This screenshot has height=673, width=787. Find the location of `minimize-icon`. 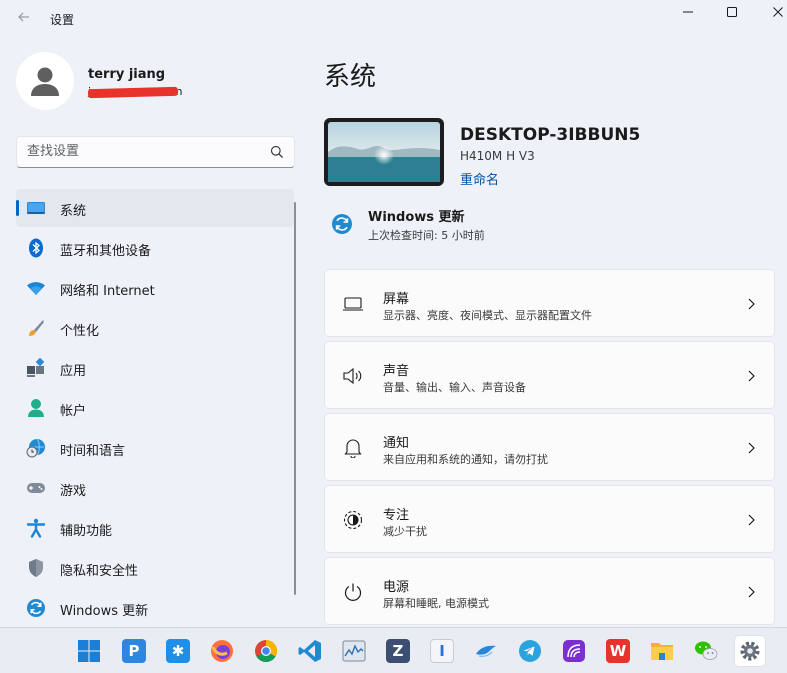

minimize-icon is located at coordinates (688, 12).